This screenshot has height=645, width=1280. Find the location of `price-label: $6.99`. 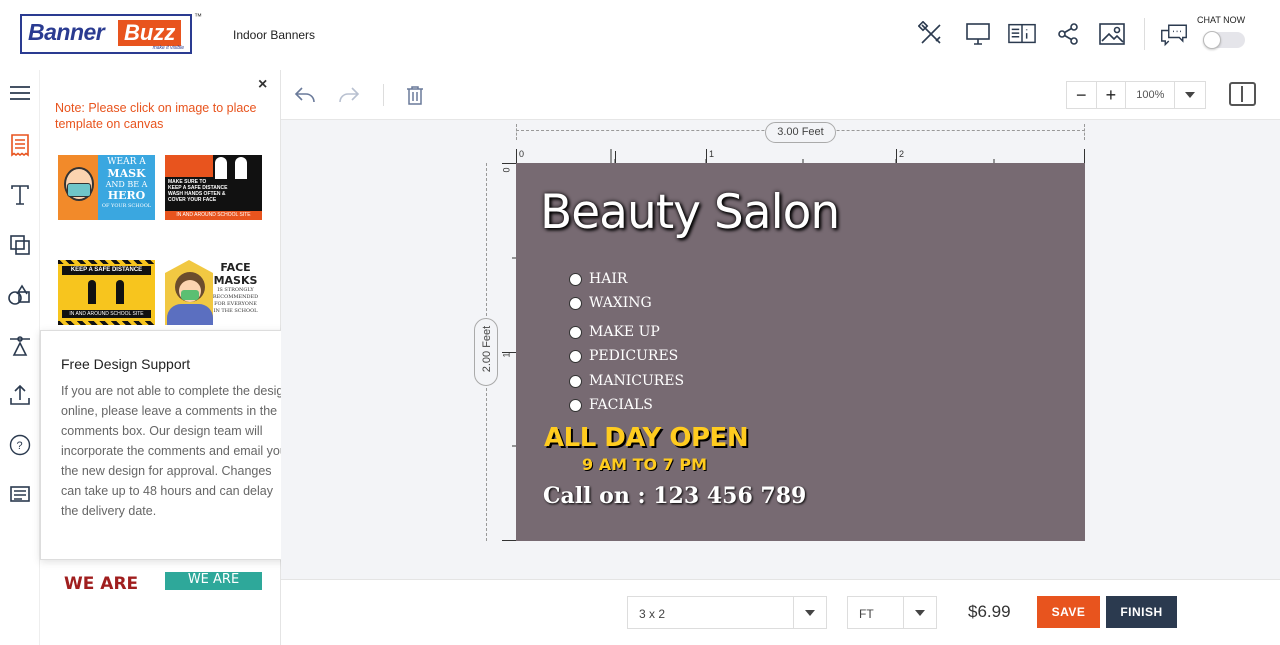

price-label: $6.99 is located at coordinates (989, 611).